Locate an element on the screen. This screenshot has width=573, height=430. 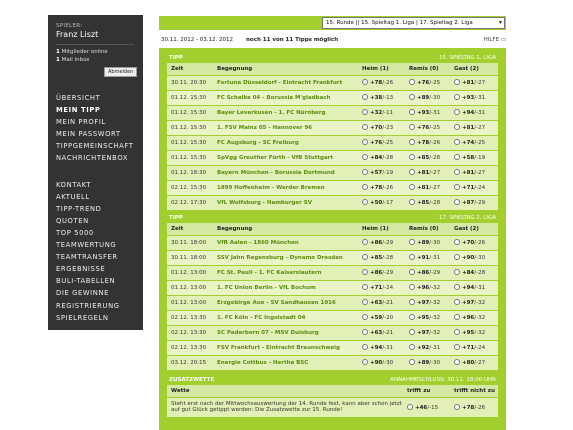
match-name: FSV Frankfurt - Eintracht Braunschweig is located at coordinates (285, 348).